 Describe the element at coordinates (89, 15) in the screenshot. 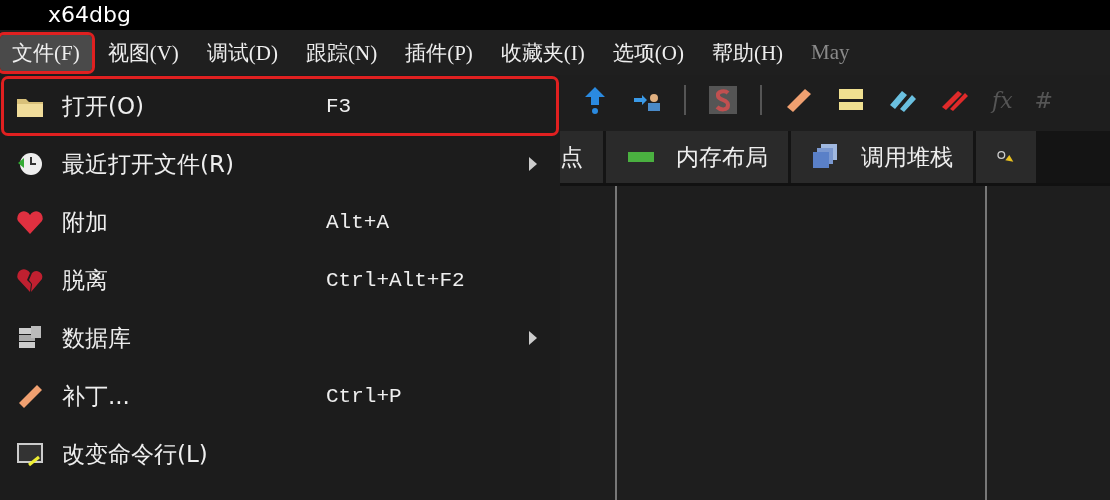

I see `window-title: x64dbg` at that location.